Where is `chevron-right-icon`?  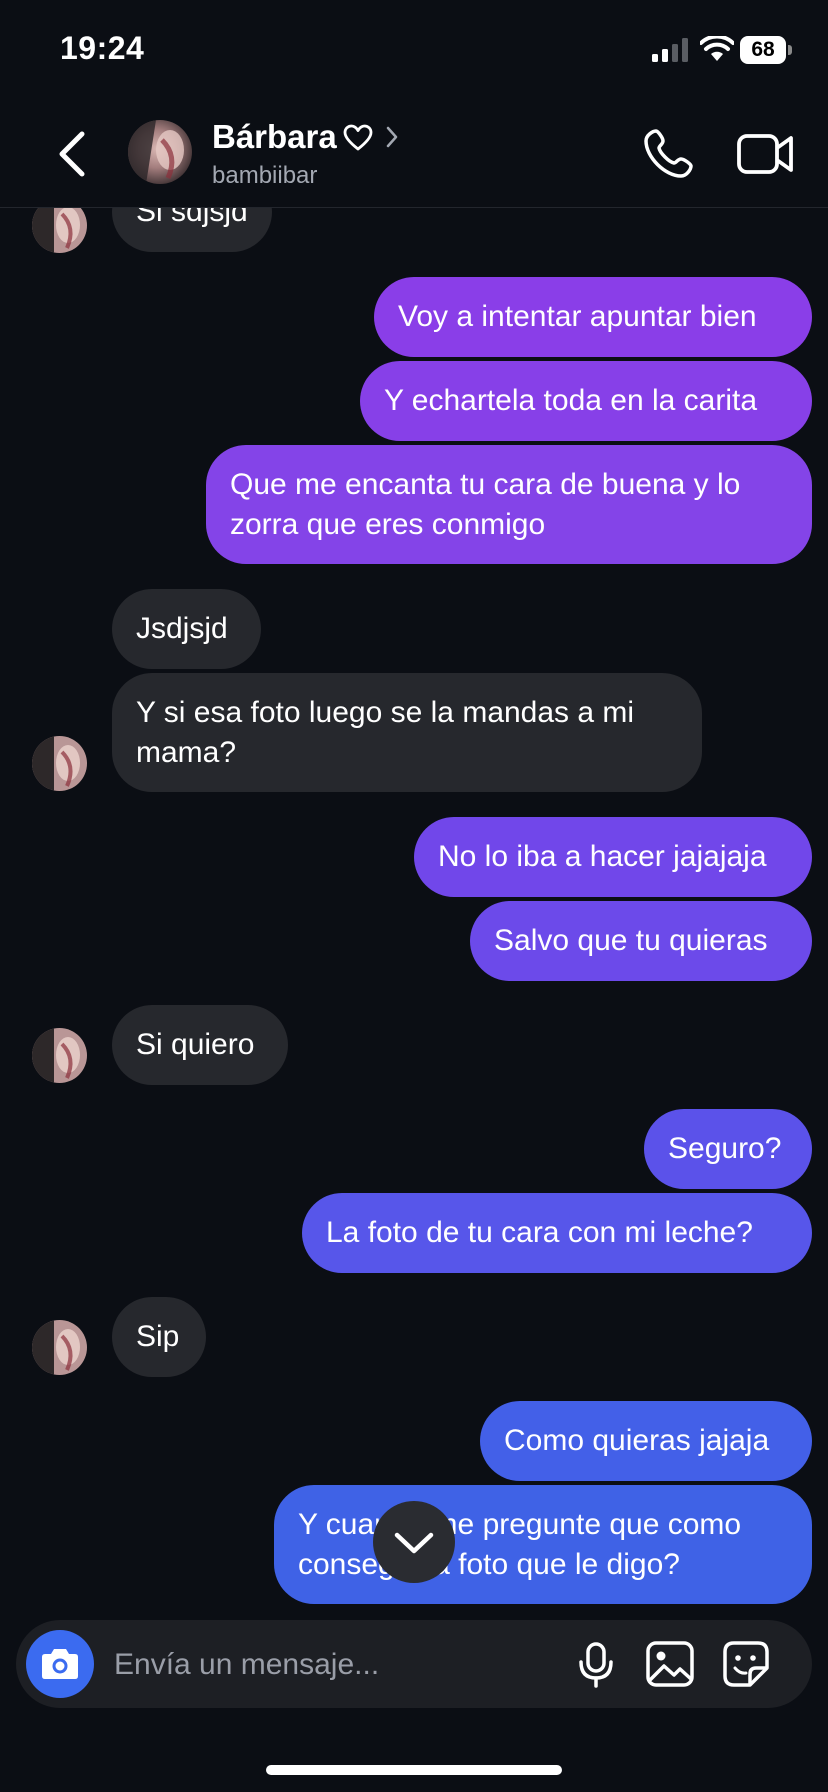
chevron-right-icon is located at coordinates (392, 137).